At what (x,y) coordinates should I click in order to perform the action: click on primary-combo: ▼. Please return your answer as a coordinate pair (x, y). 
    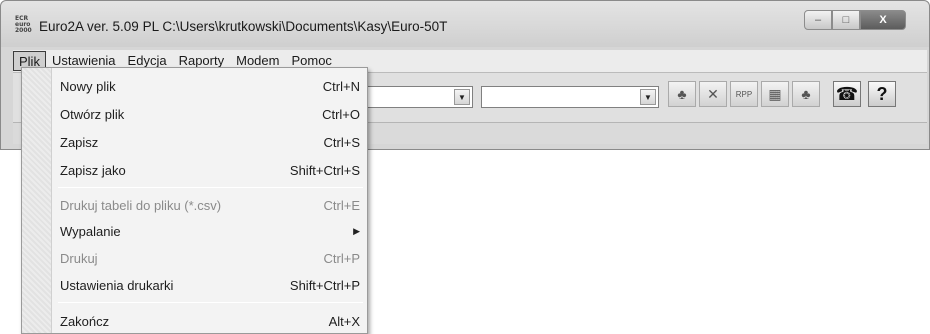
    Looking at the image, I should click on (413, 97).